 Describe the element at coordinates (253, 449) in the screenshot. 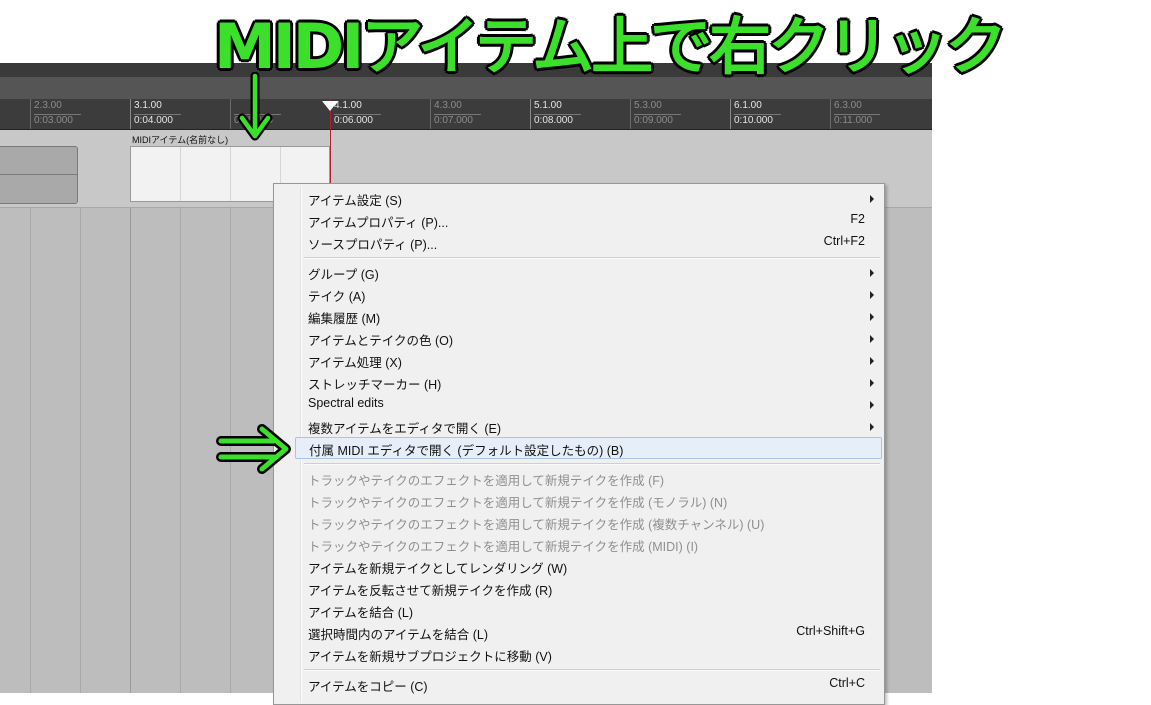

I see `annotation-double-right-arrow-icon` at that location.